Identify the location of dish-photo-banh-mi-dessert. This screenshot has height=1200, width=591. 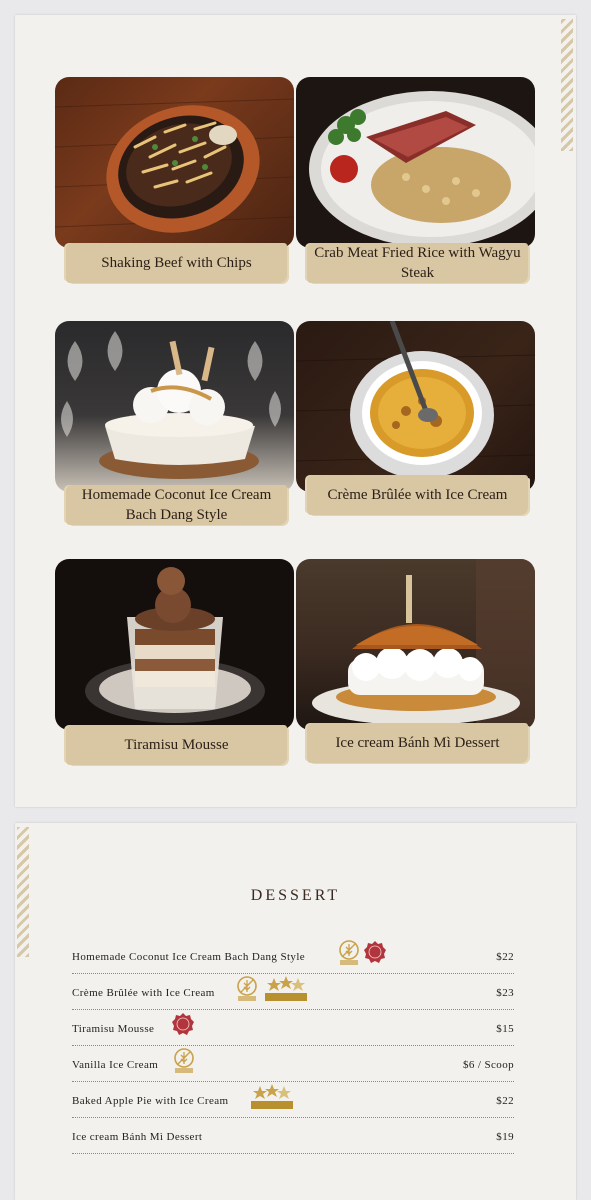
(415, 644).